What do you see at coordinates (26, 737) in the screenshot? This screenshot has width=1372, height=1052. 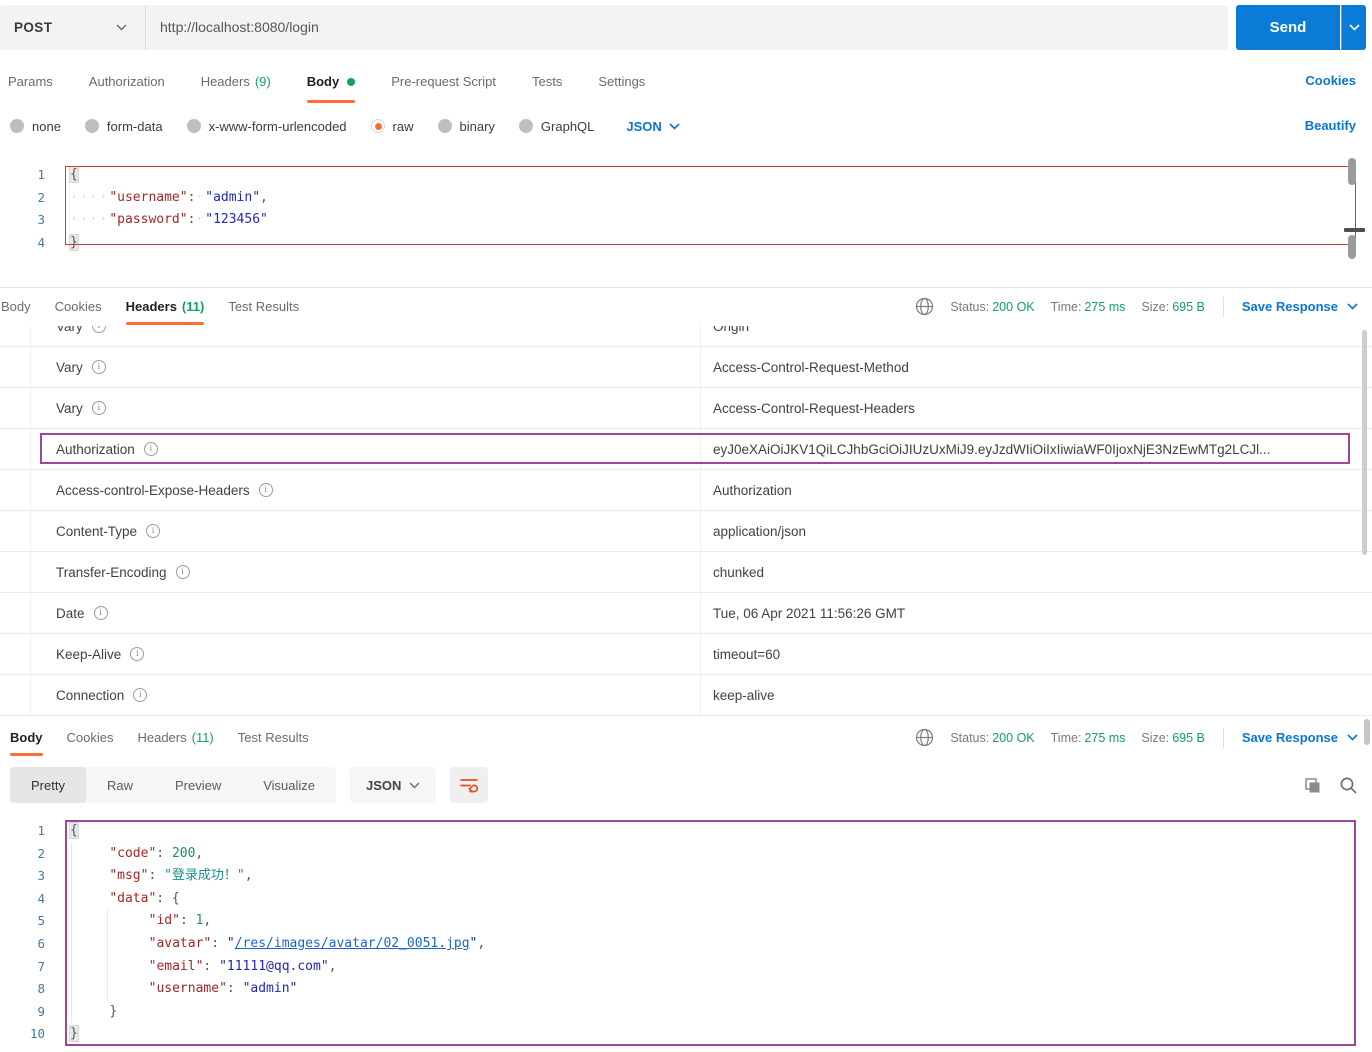 I see `body-pane-tab-body: Body` at bounding box center [26, 737].